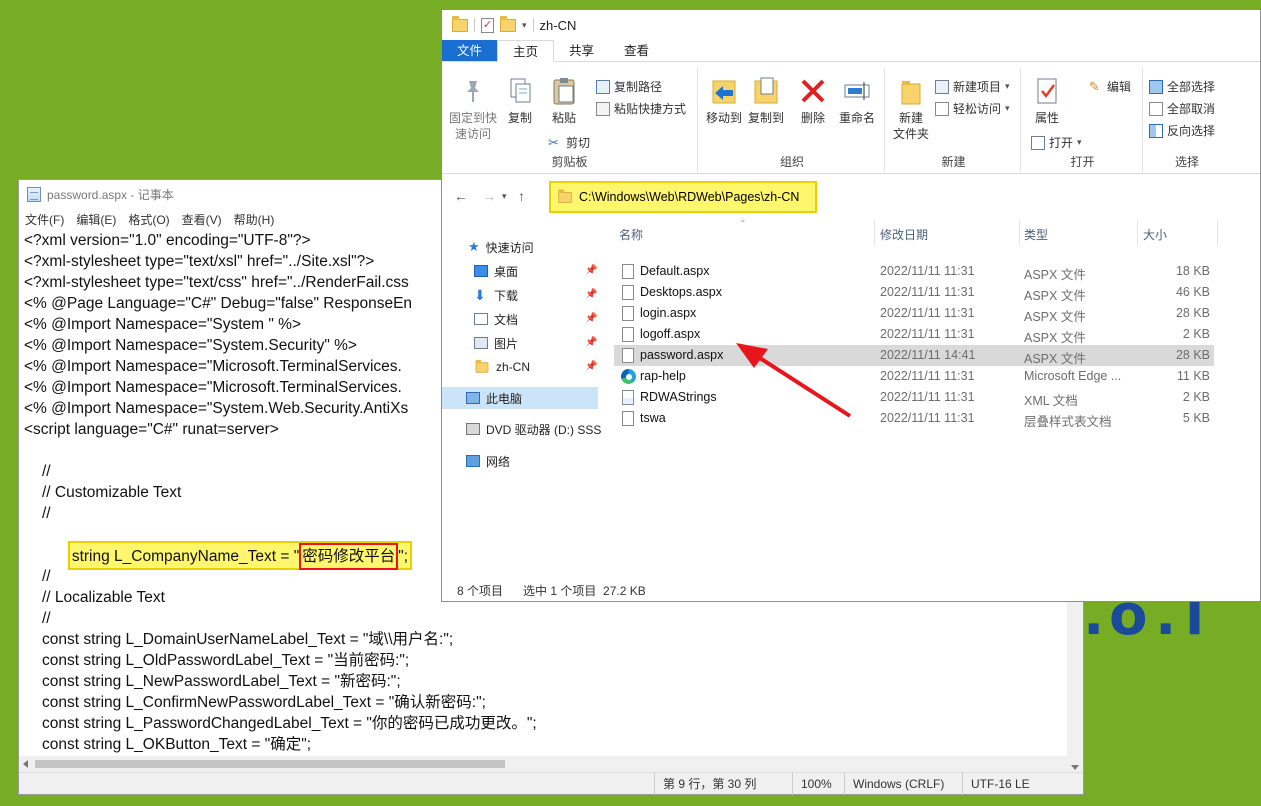  Describe the element at coordinates (683, 197) in the screenshot. I see `address-bar: C:\Windows\Web\RDWeb\Pages\zh-CN` at that location.